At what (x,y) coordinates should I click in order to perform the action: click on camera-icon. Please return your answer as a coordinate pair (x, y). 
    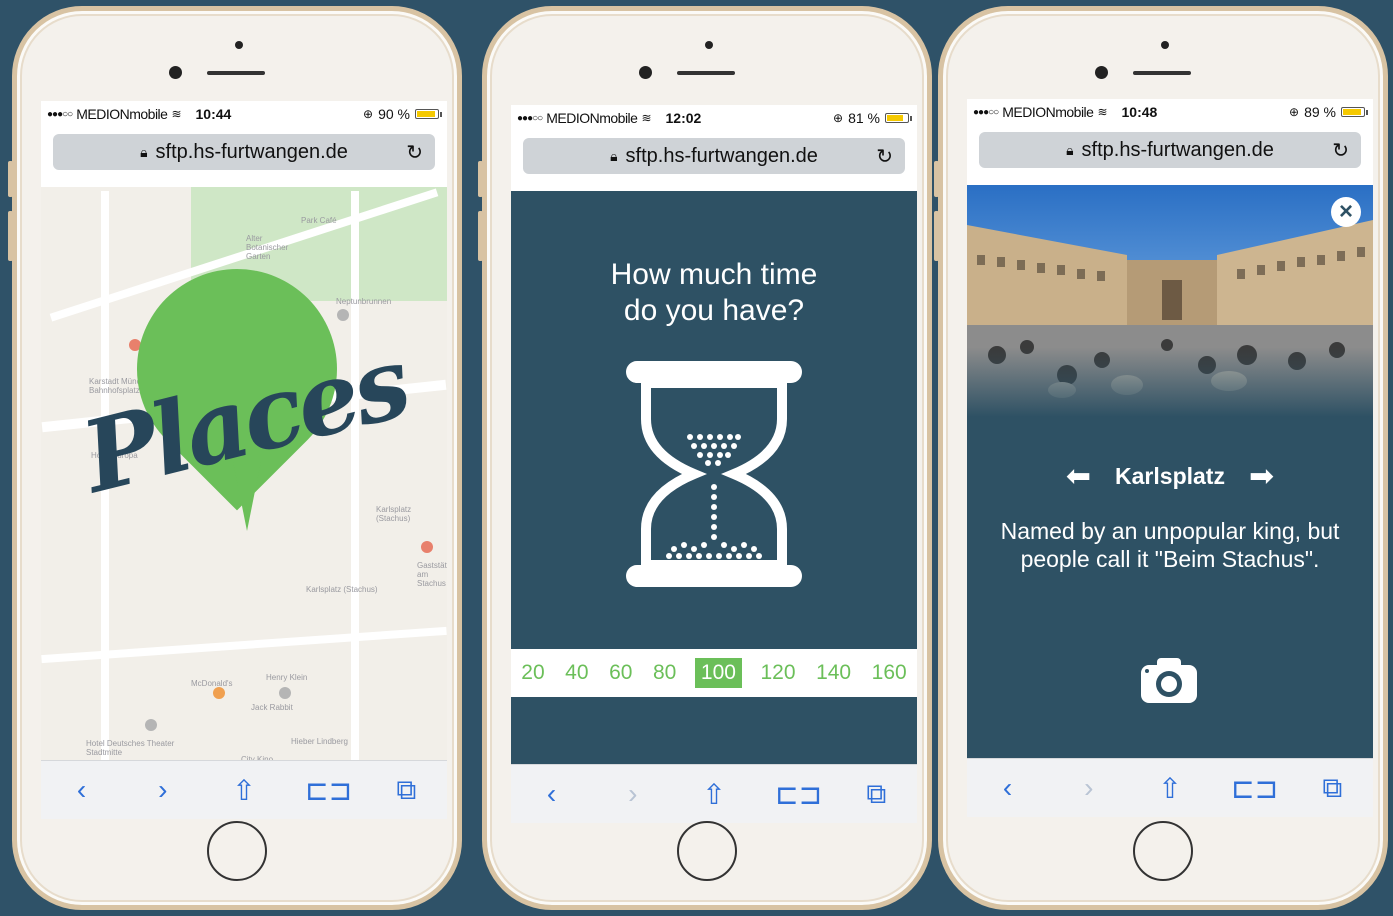
    Looking at the image, I should click on (1169, 680).